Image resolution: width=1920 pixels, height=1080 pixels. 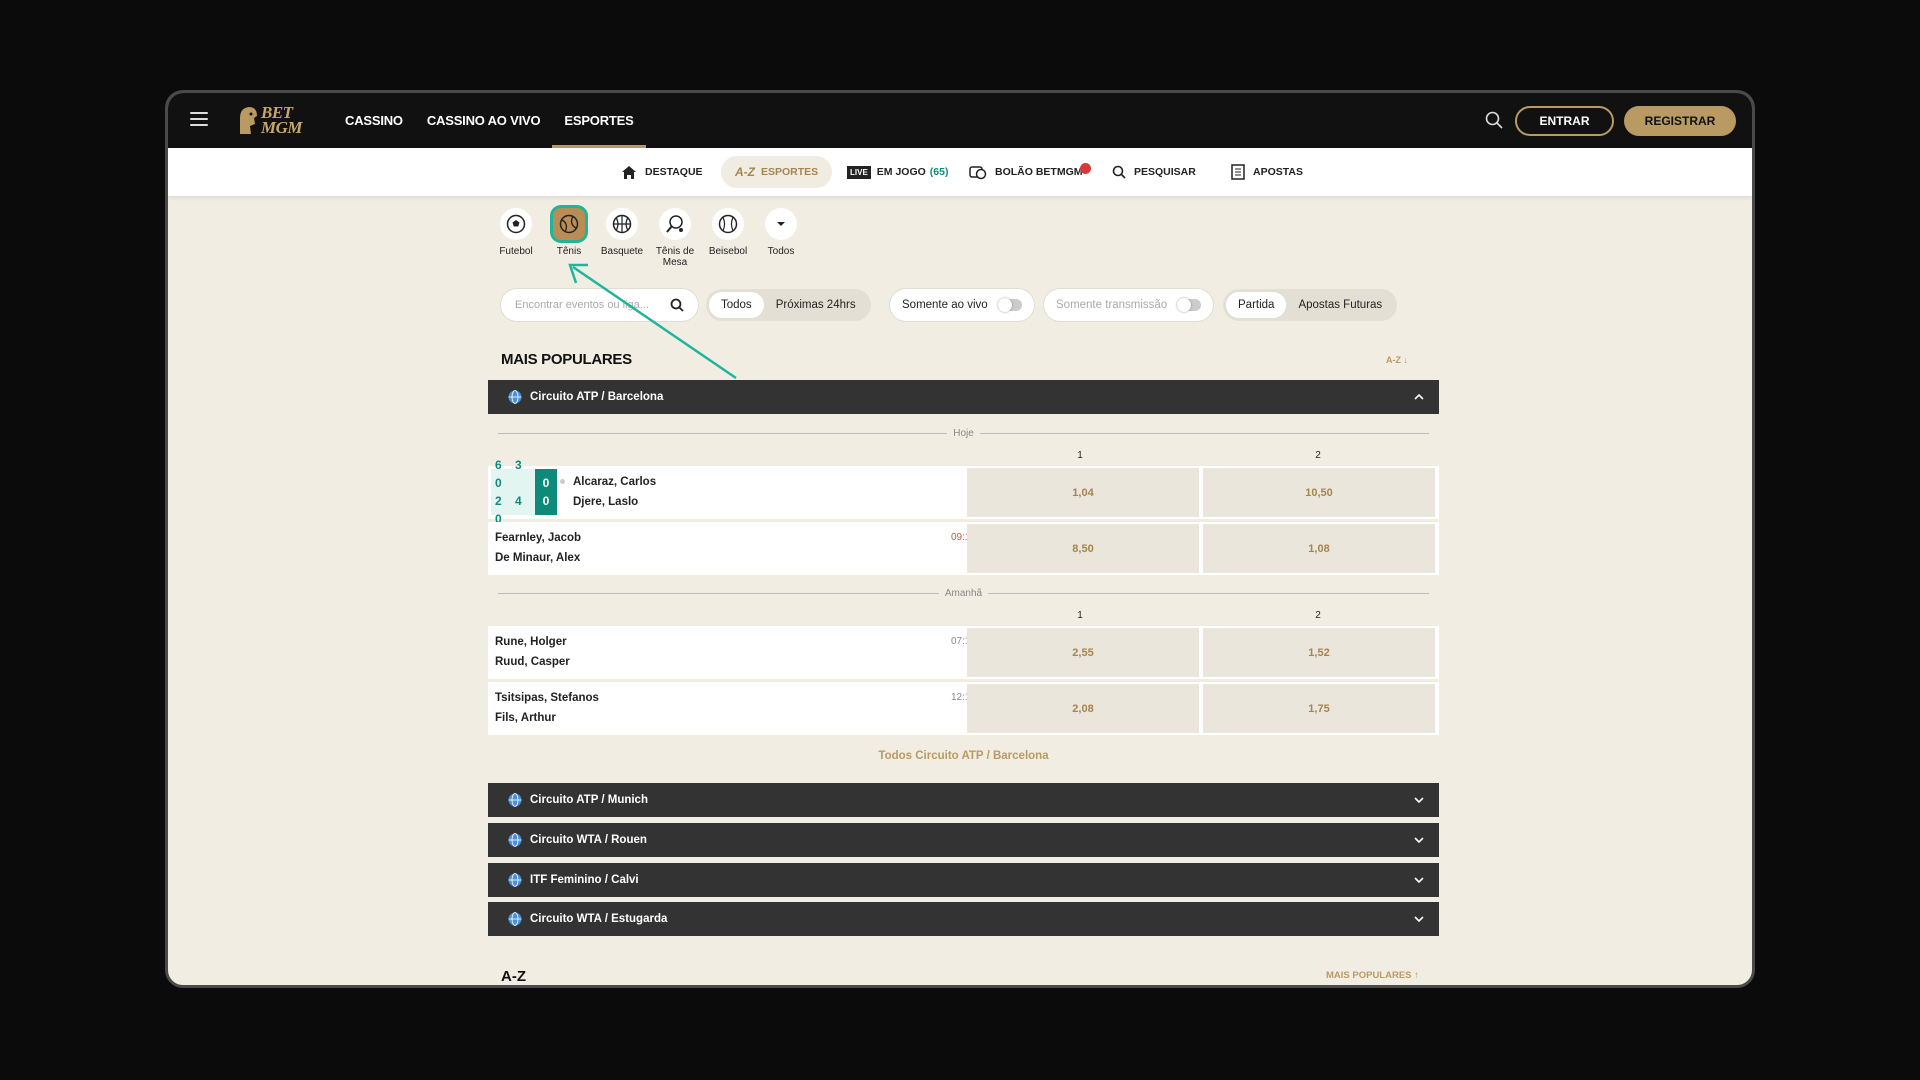 I want to click on filter-partida: Partida, so click(x=1256, y=305).